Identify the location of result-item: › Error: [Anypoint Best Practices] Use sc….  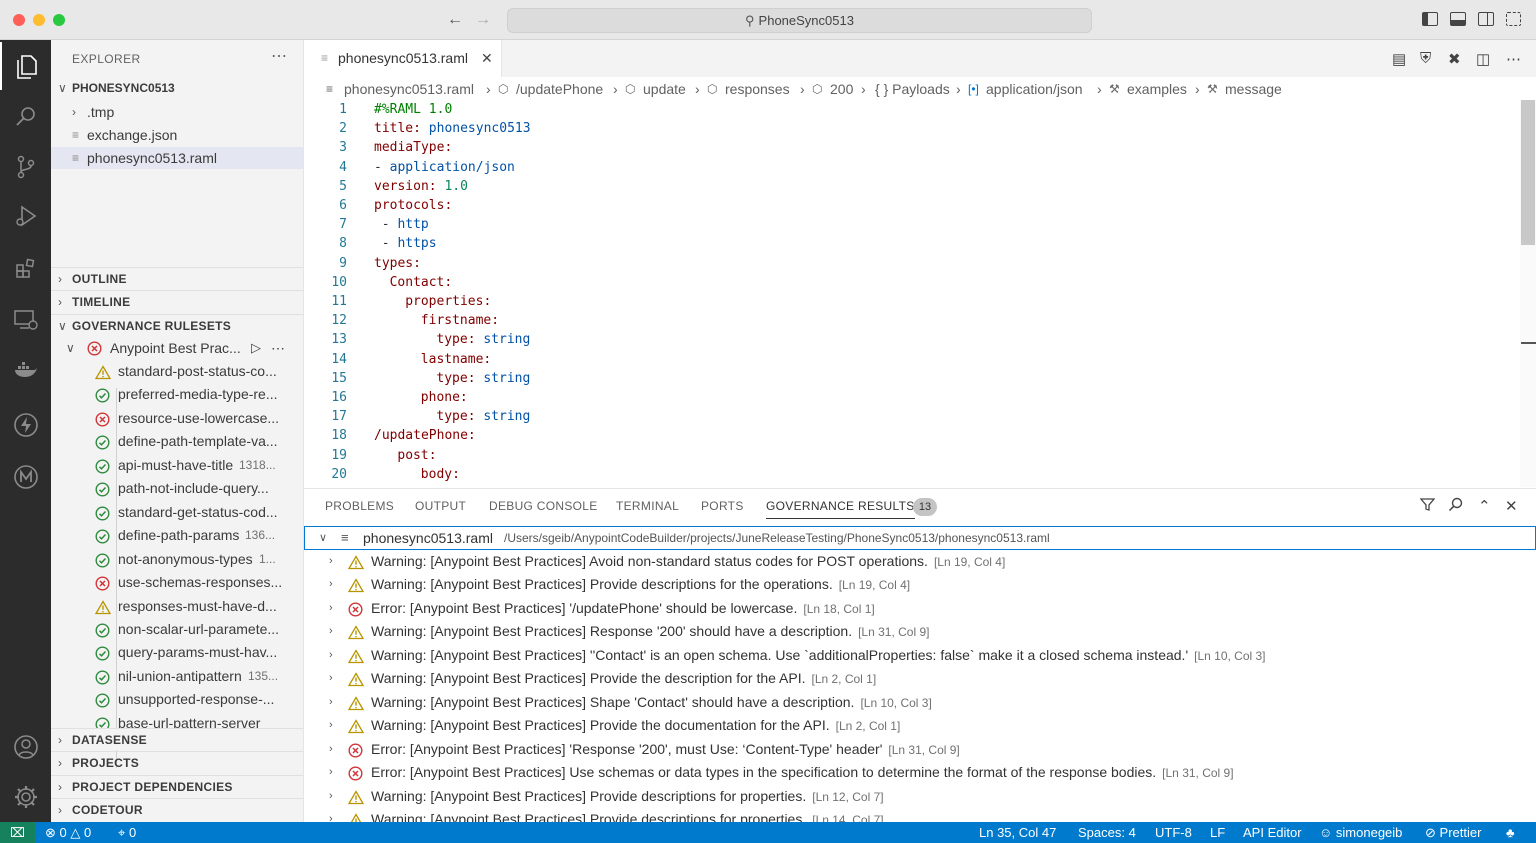
(920, 772).